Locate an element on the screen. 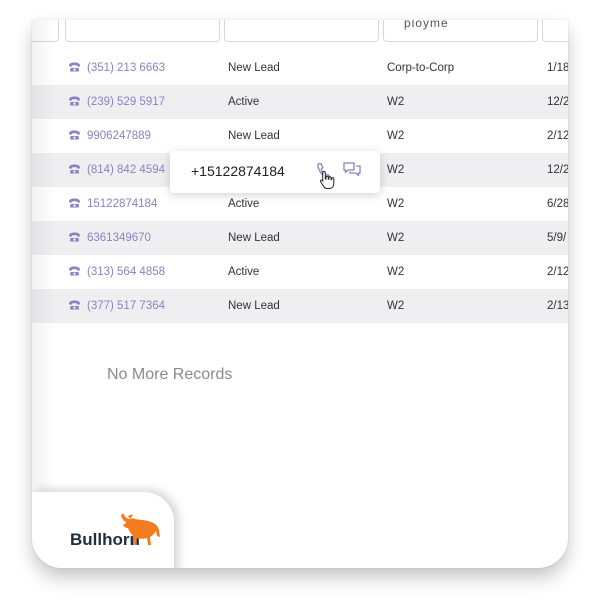  phone-link: 15122874184 is located at coordinates (112, 204).